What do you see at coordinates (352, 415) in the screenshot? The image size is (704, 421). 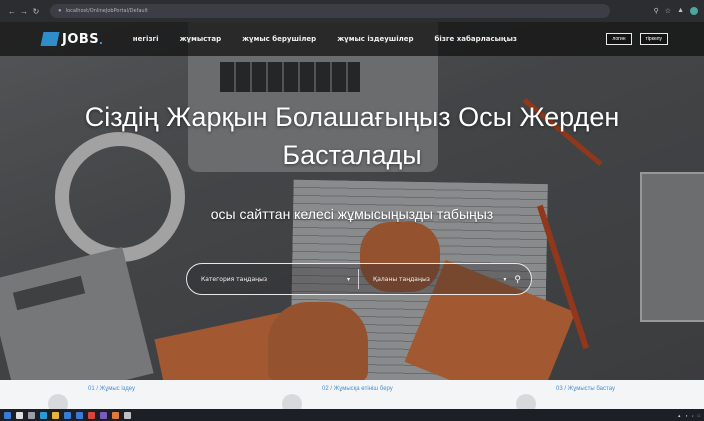 I see `os-taskbar: ▲ ◑ ♪ □` at bounding box center [352, 415].